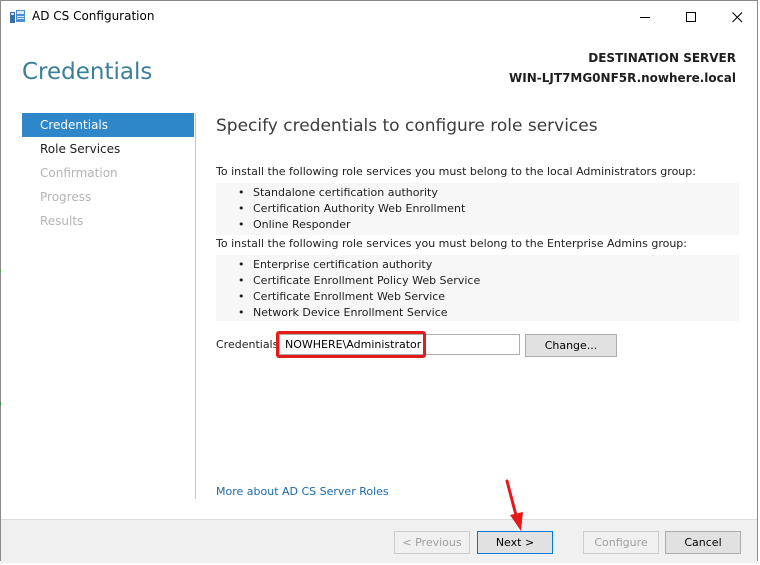 The height and width of the screenshot is (565, 760). What do you see at coordinates (87, 72) in the screenshot?
I see `page-title: Credentials` at bounding box center [87, 72].